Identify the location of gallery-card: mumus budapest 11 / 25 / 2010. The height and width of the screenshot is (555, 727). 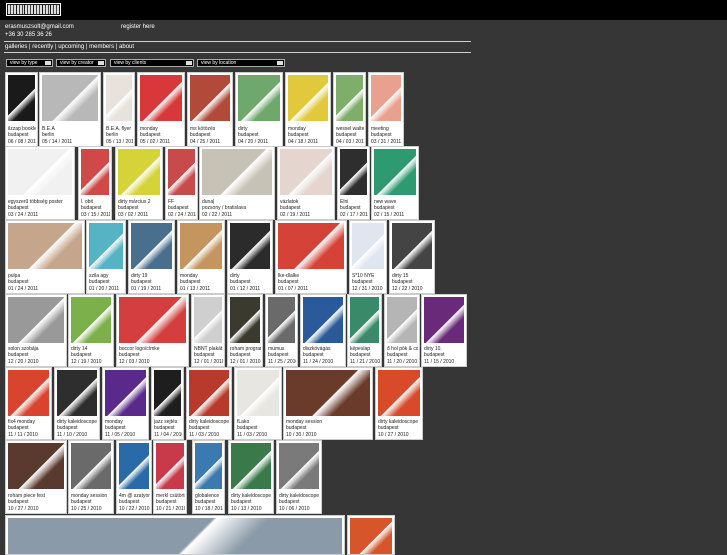
(281, 330).